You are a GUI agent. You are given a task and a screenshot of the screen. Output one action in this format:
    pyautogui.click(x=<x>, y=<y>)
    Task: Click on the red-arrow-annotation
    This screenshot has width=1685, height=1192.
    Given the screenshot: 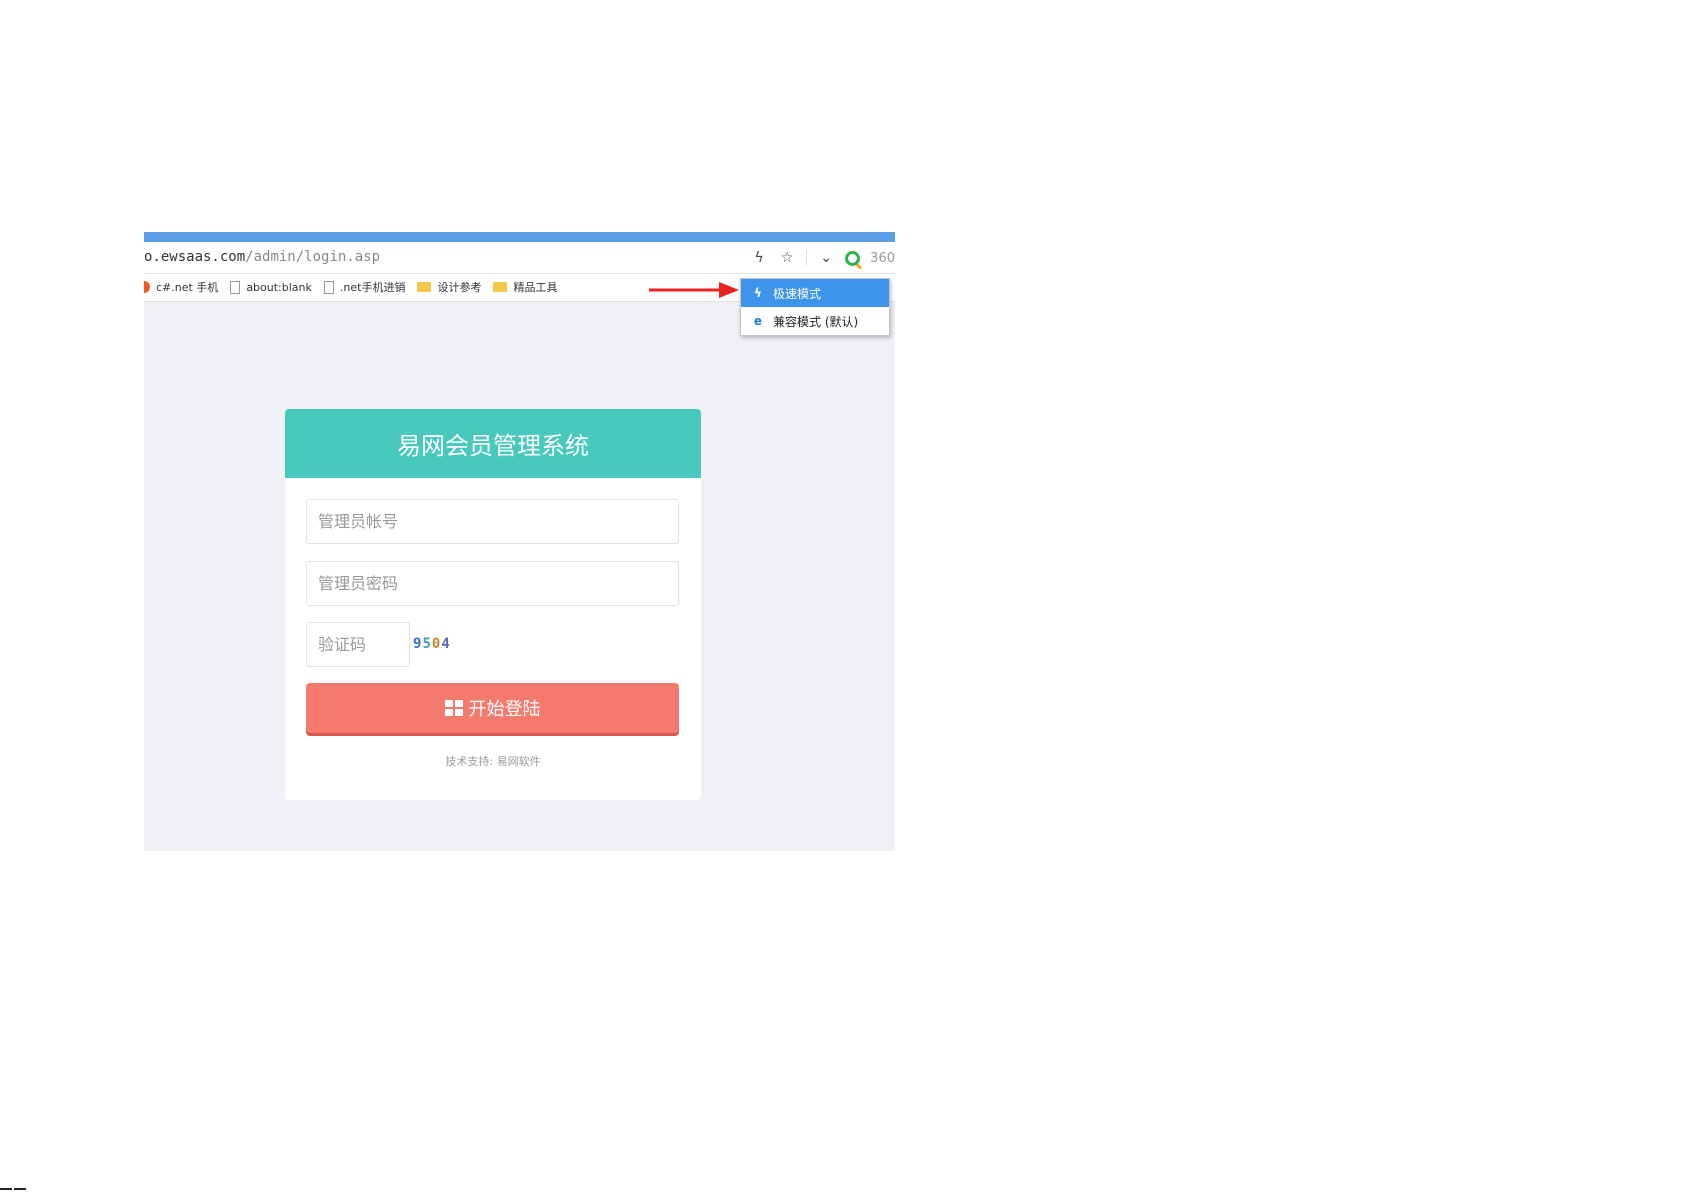 What is the action you would take?
    pyautogui.click(x=694, y=290)
    